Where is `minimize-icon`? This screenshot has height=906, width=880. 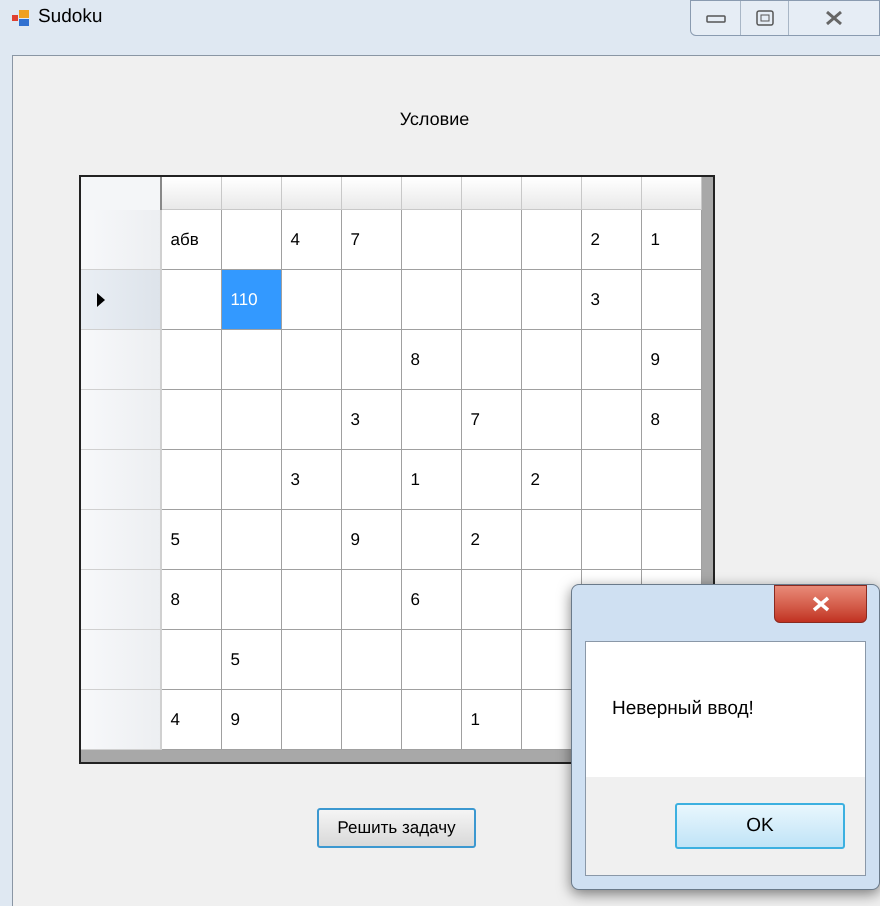
minimize-icon is located at coordinates (716, 17).